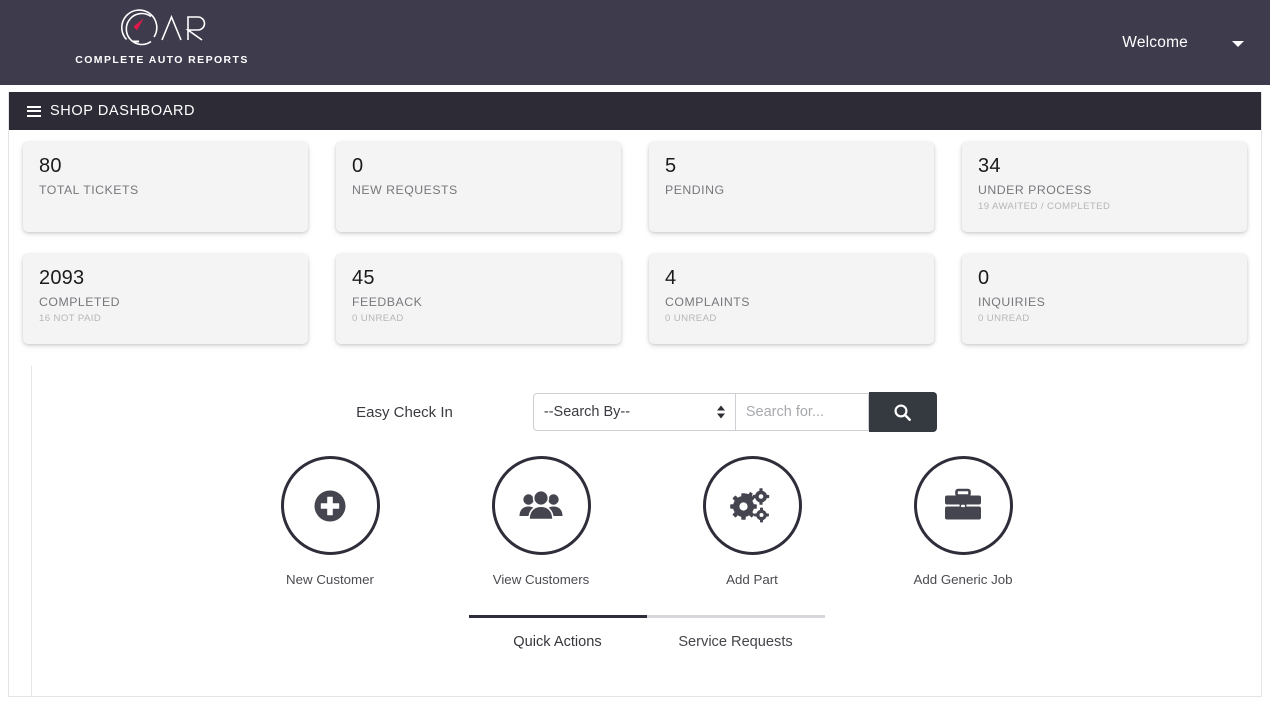 The height and width of the screenshot is (706, 1270). What do you see at coordinates (1012, 302) in the screenshot?
I see `stat-label: INQUIRIES` at bounding box center [1012, 302].